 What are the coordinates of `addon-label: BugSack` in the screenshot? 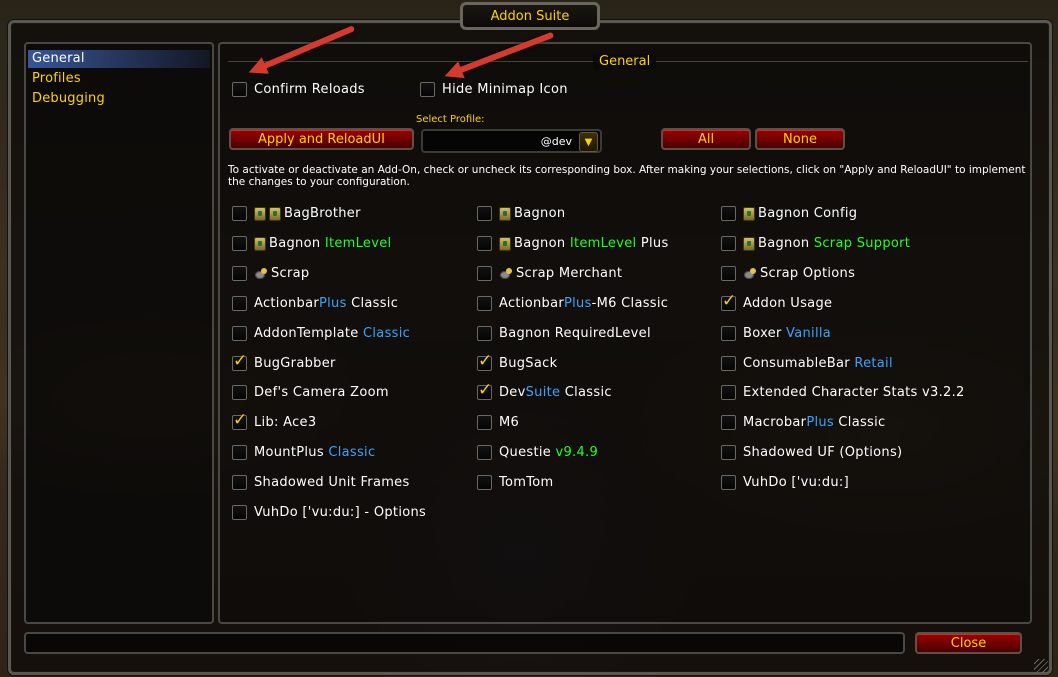 It's located at (528, 363).